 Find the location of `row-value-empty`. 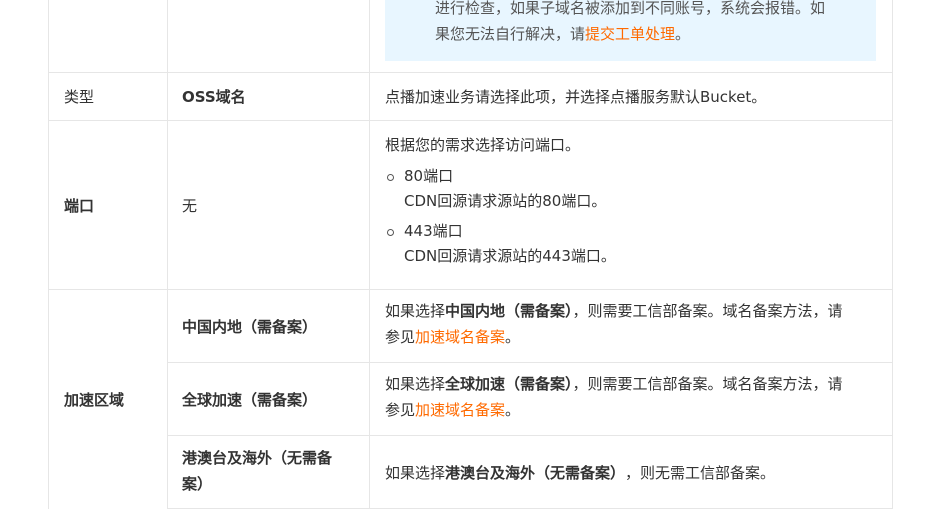

row-value-empty is located at coordinates (269, 36).